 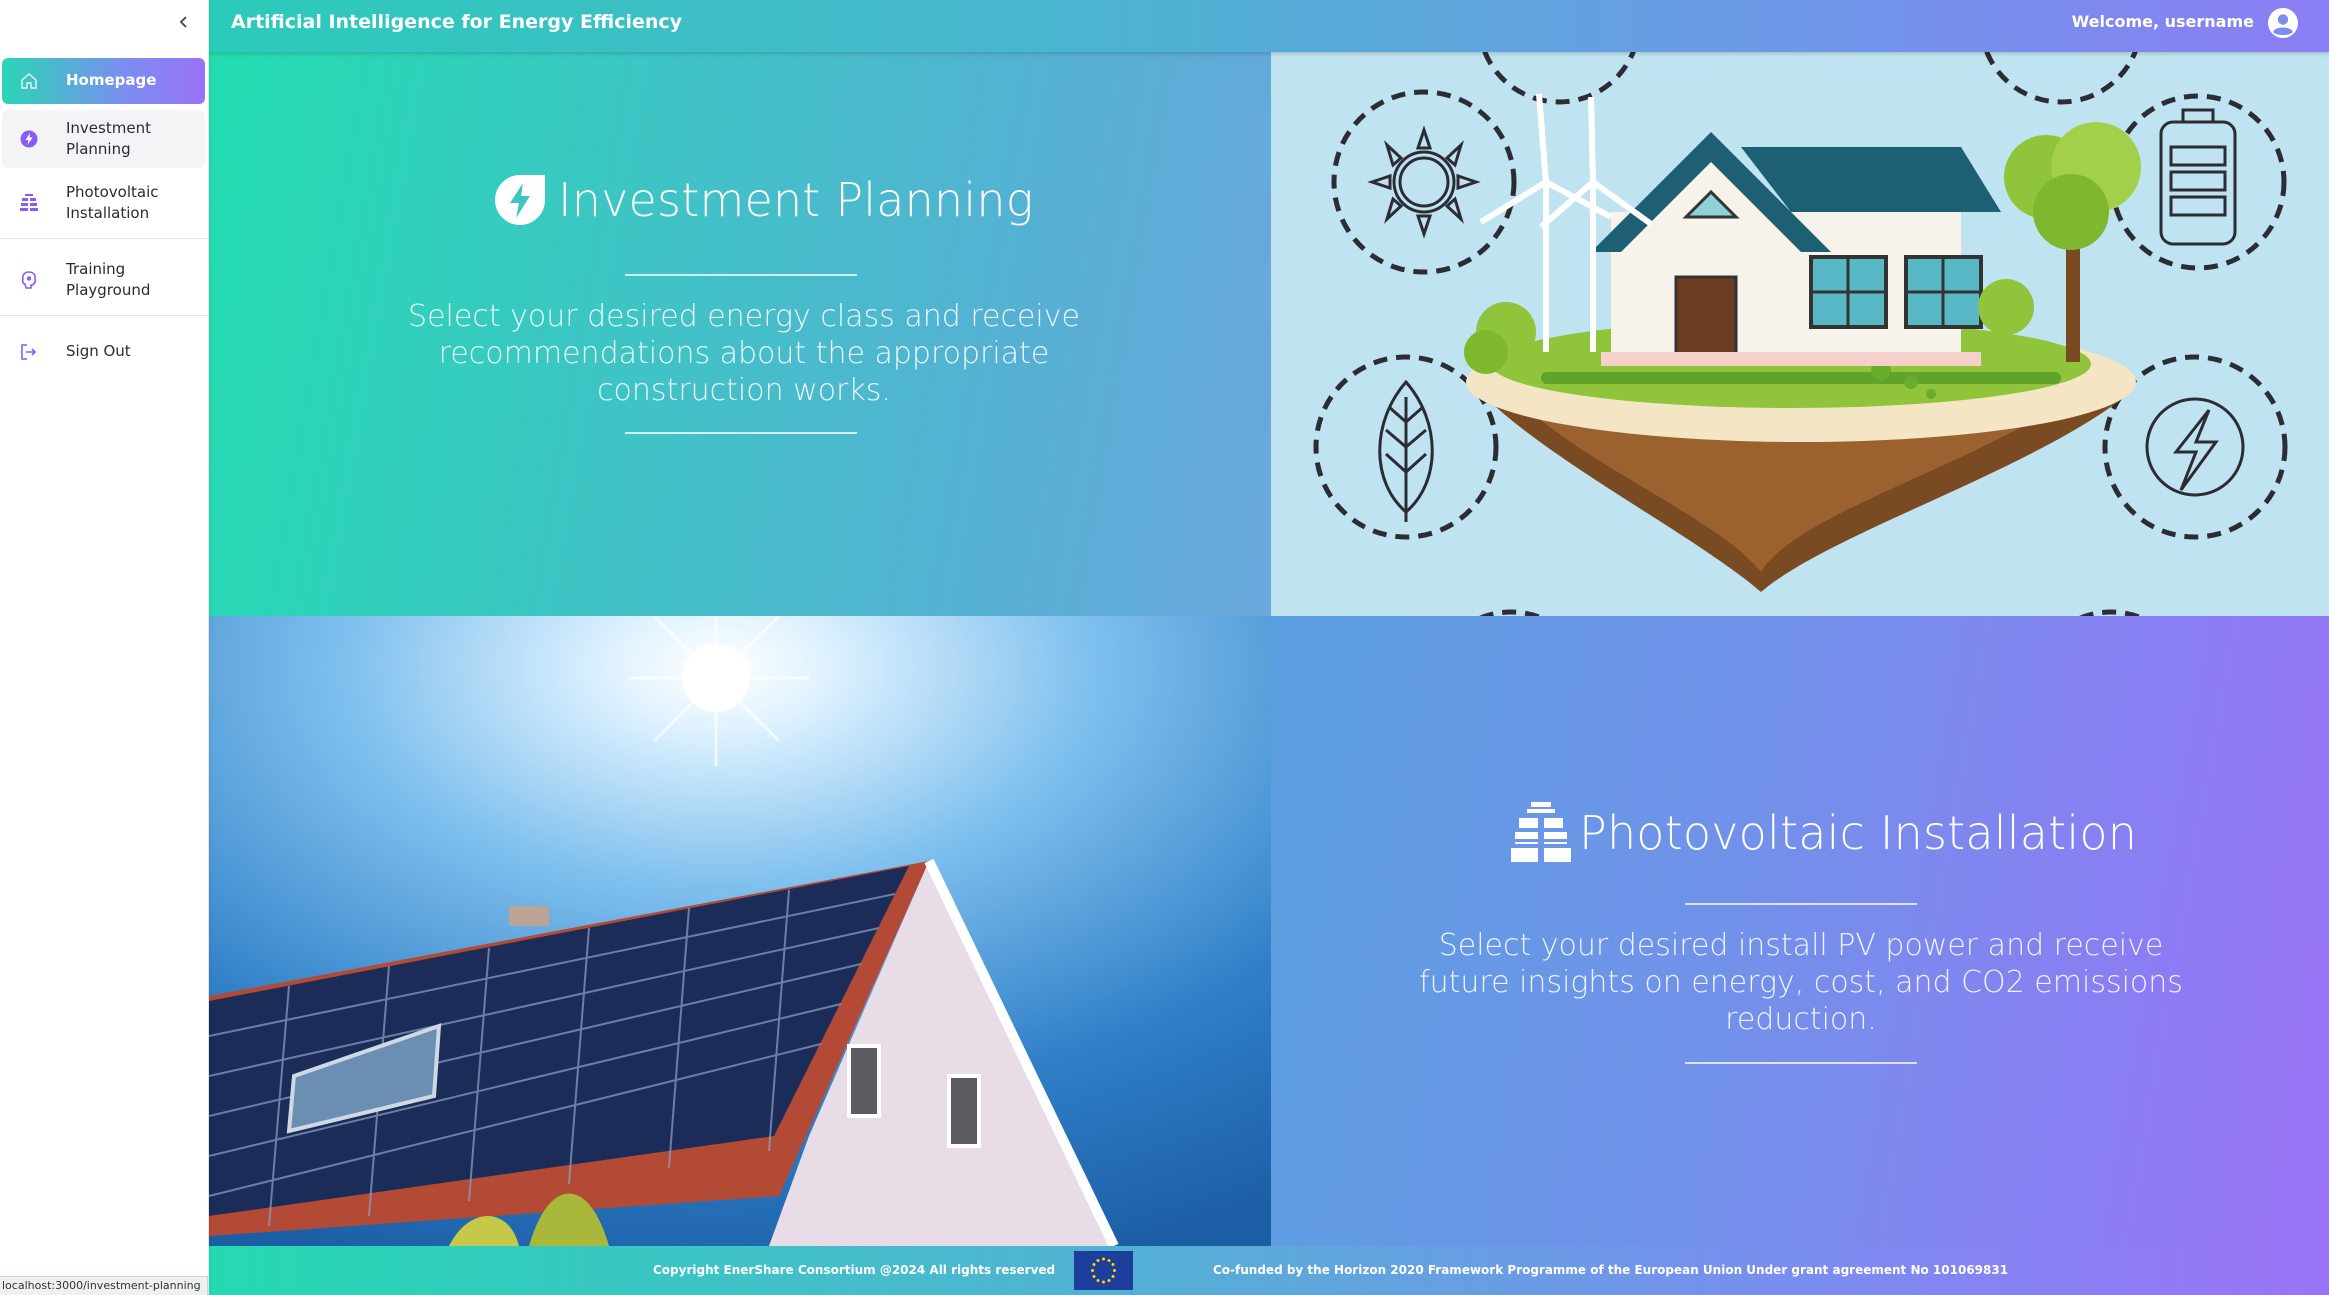 I want to click on sidebar-item-investment-planning: Investment Planning, so click(x=103, y=139).